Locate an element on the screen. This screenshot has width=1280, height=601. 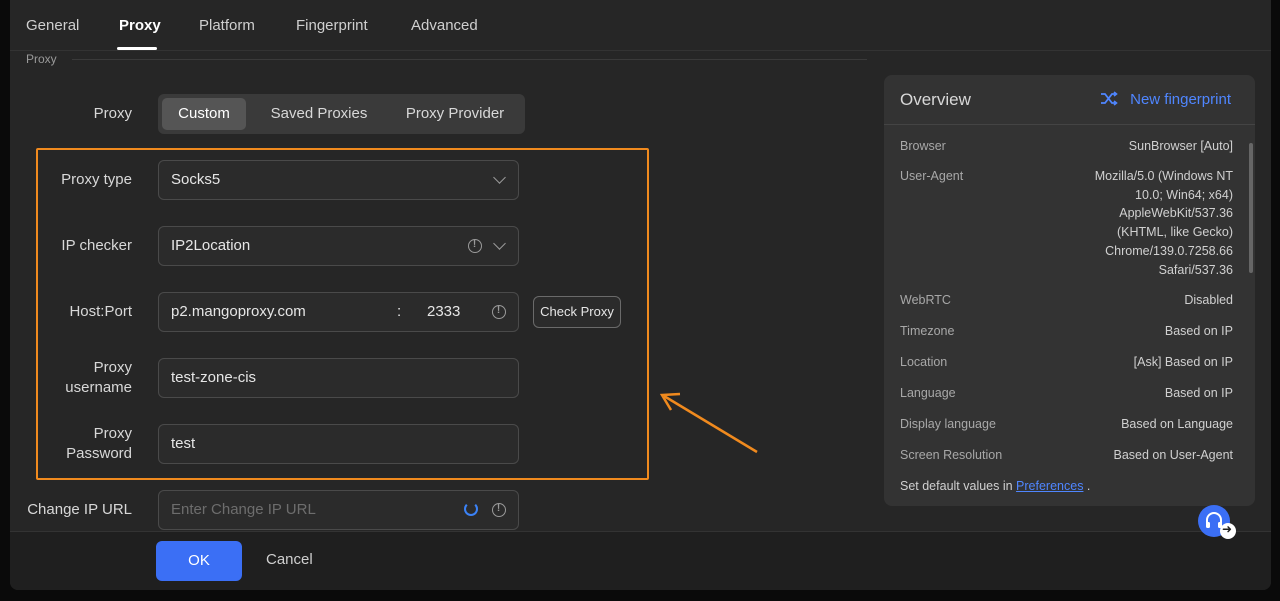
host-port-label: Host:Port is located at coordinates (100, 311).